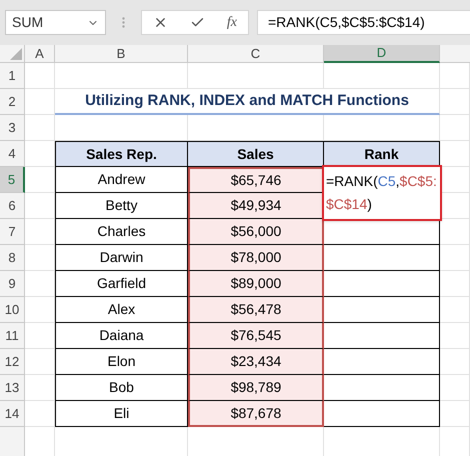 This screenshot has height=456, width=470. Describe the element at coordinates (12, 310) in the screenshot. I see `row-header: 10` at that location.